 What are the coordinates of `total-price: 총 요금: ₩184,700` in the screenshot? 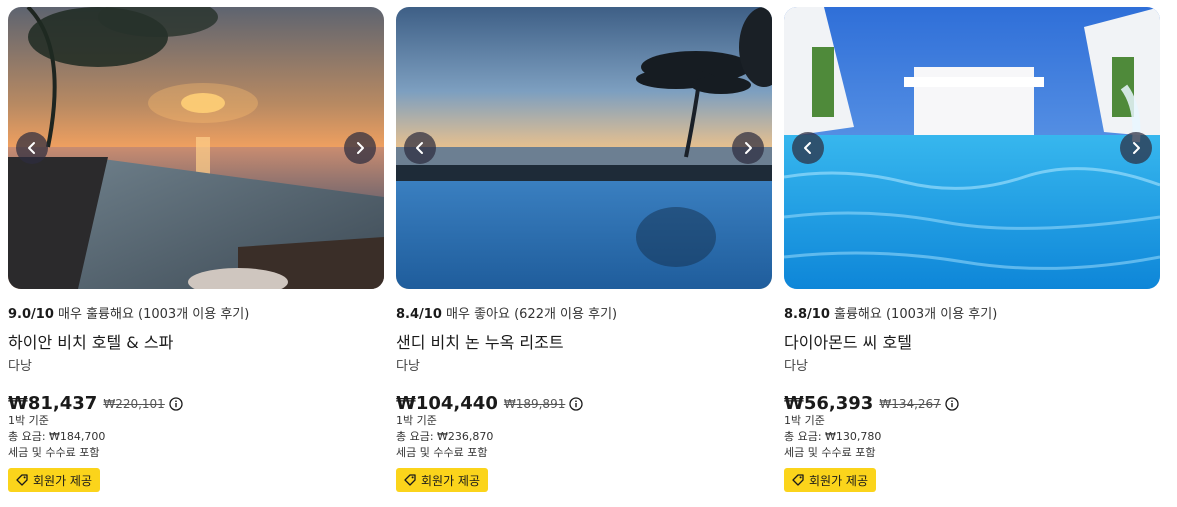 It's located at (57, 436).